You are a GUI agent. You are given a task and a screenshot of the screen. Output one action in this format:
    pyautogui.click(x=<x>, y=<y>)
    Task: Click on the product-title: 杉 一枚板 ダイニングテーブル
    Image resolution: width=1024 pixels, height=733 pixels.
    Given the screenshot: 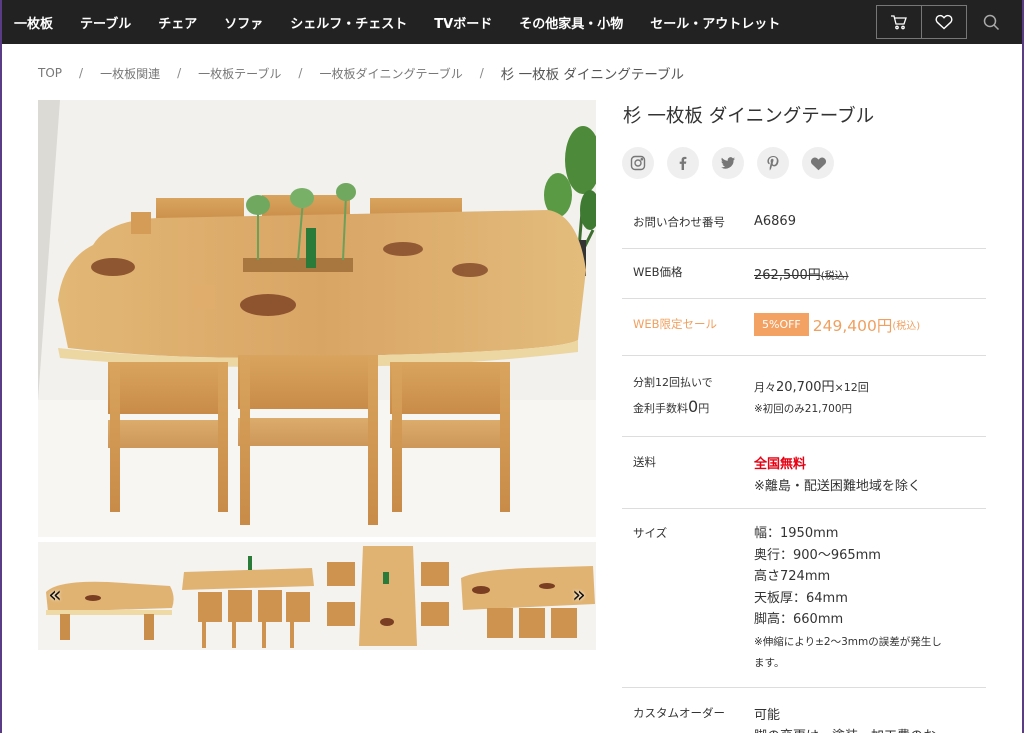 What is the action you would take?
    pyautogui.click(x=749, y=116)
    